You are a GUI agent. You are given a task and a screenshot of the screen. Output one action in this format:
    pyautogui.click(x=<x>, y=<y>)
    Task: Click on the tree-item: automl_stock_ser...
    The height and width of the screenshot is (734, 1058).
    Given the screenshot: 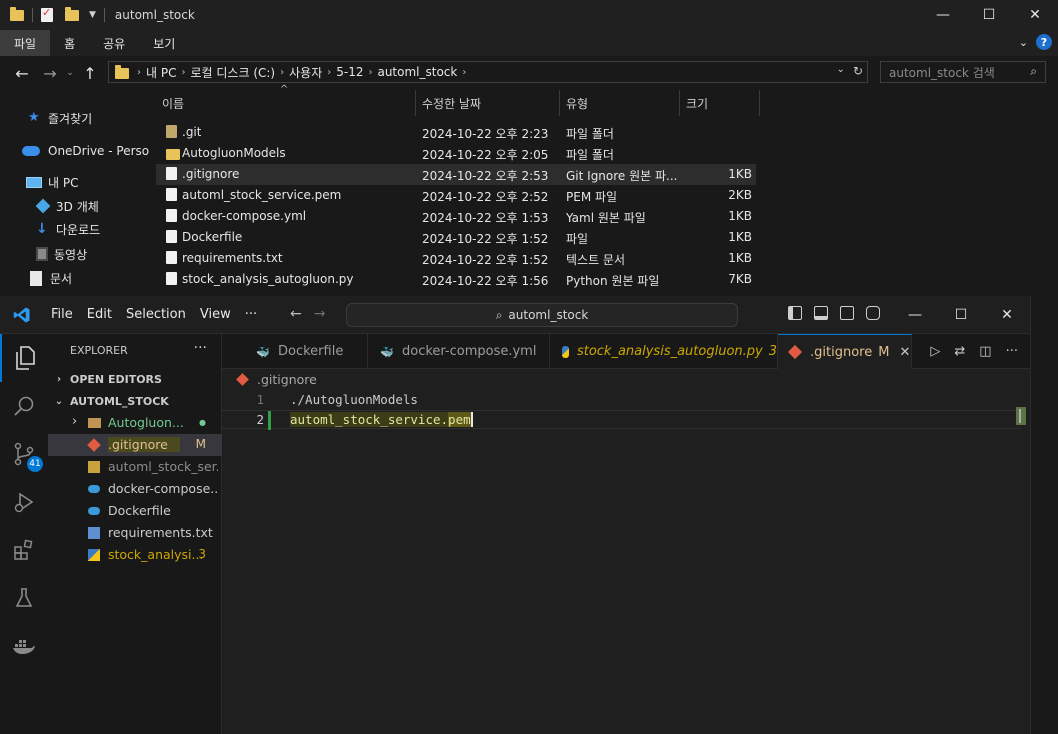 What is the action you would take?
    pyautogui.click(x=135, y=467)
    